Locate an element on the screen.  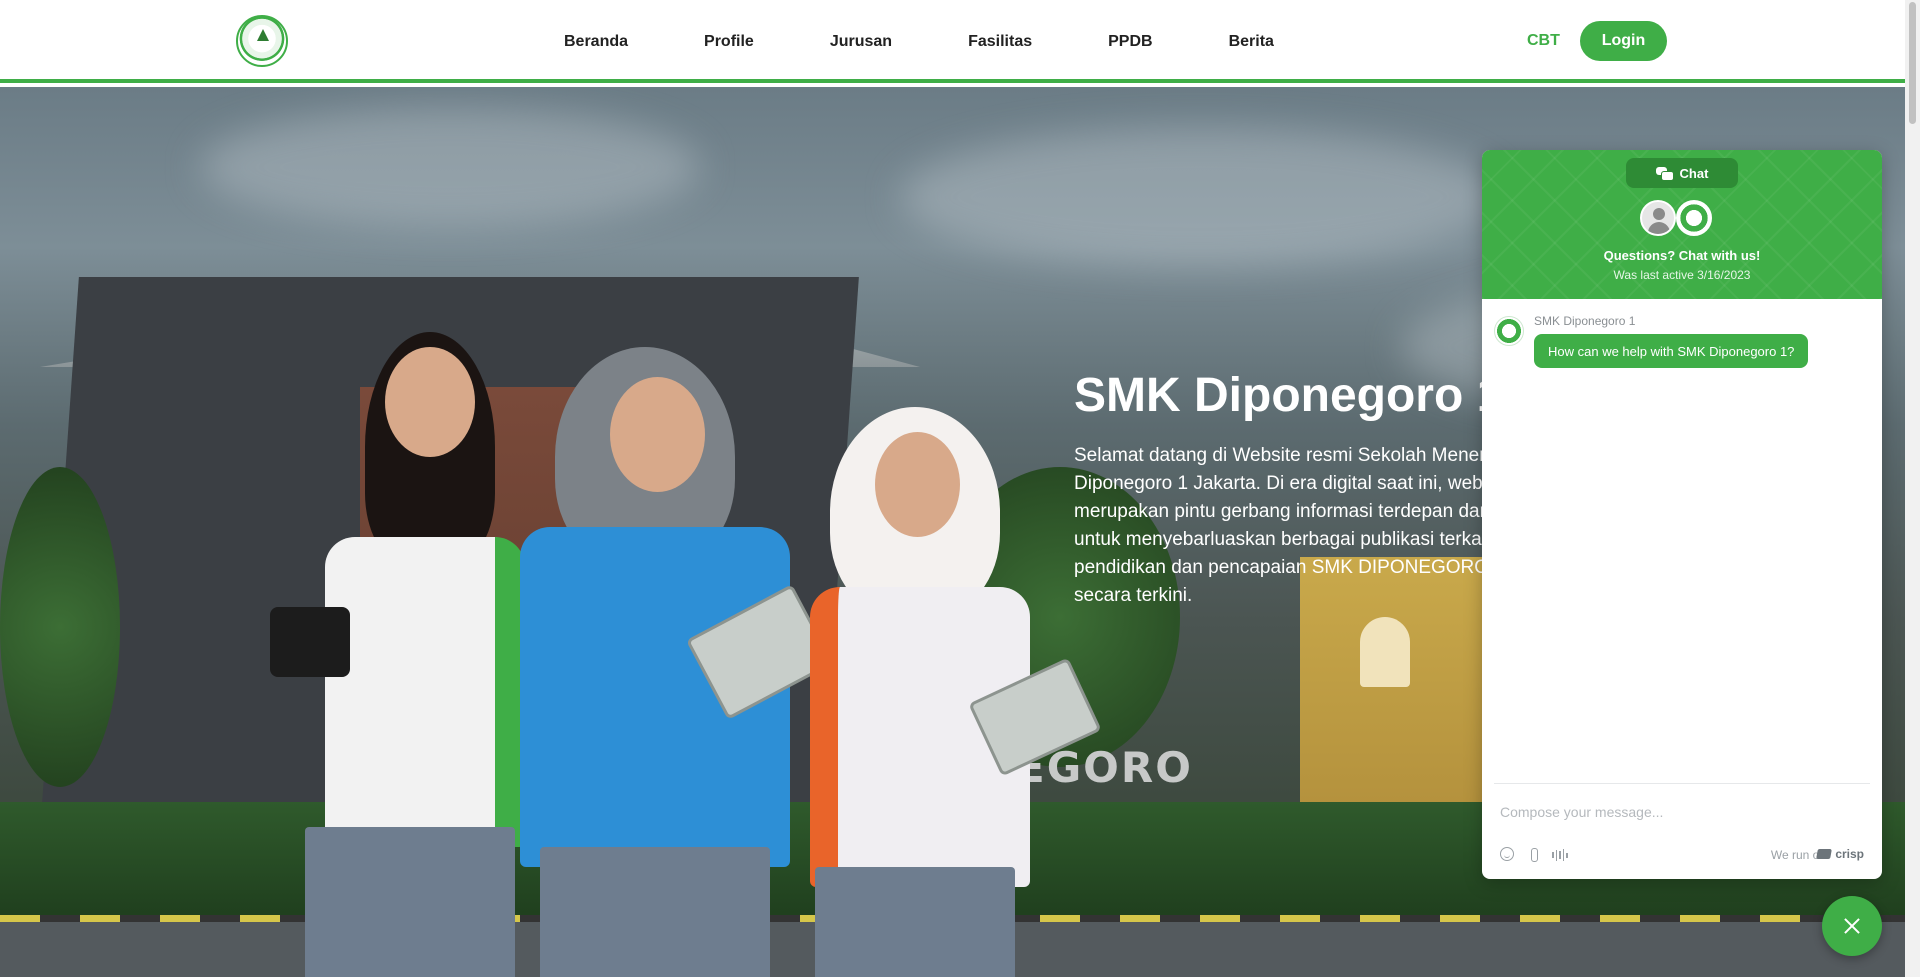
emoji-icon is located at coordinates (1507, 854).